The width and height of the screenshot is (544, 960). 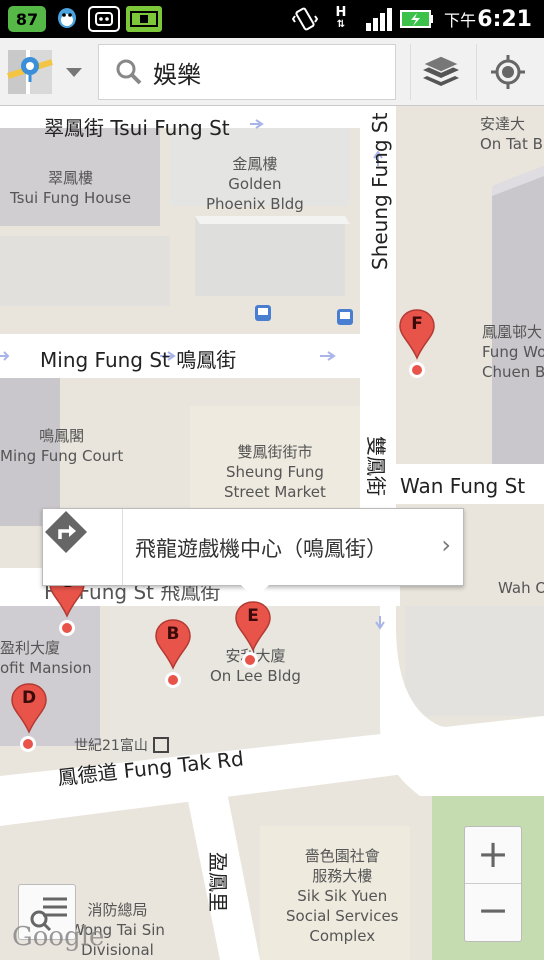 I want to click on media-icon, so click(x=144, y=19).